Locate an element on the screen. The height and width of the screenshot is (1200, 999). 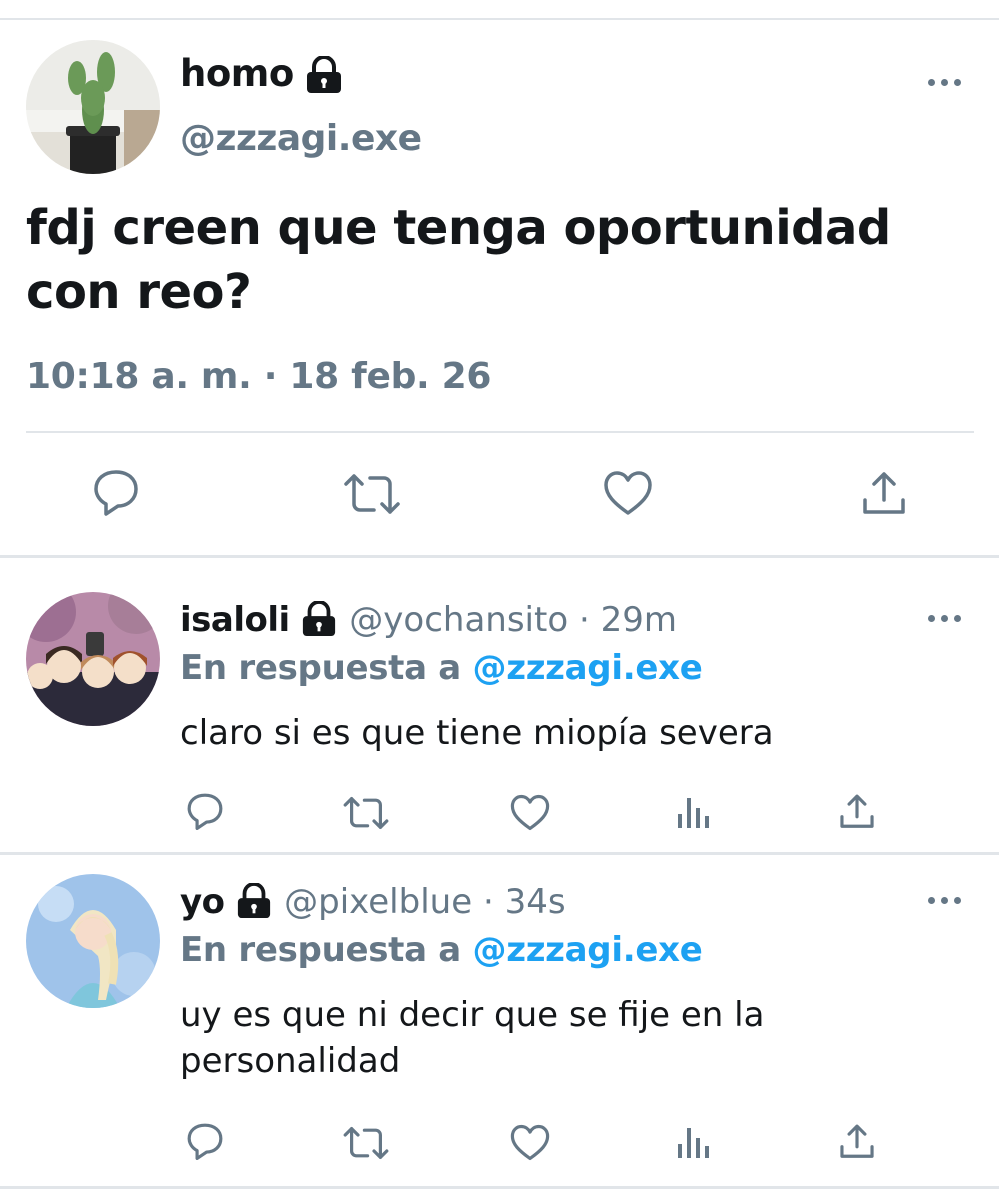
display-name: homo is located at coordinates (237, 73).